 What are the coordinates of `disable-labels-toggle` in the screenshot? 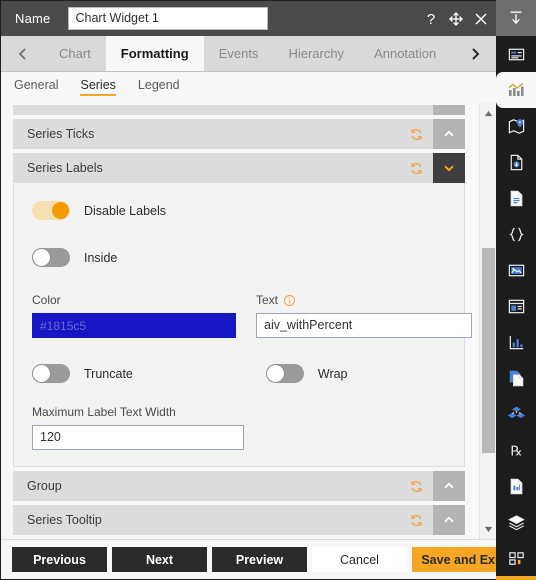 It's located at (51, 210).